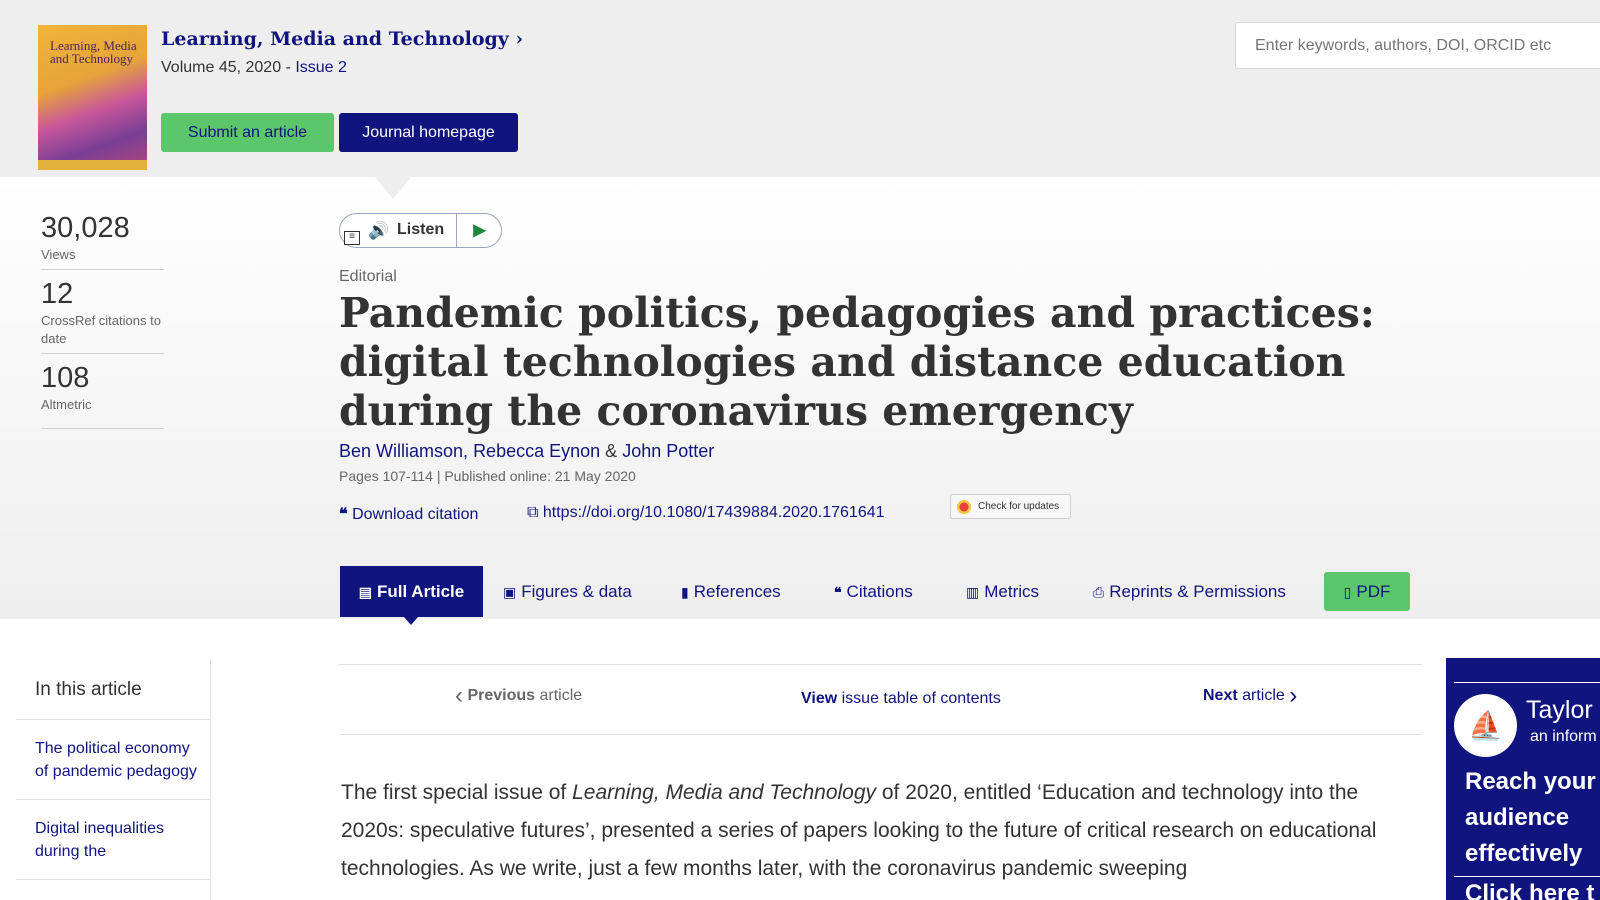  What do you see at coordinates (368, 276) in the screenshot?
I see `article-type: Editorial` at bounding box center [368, 276].